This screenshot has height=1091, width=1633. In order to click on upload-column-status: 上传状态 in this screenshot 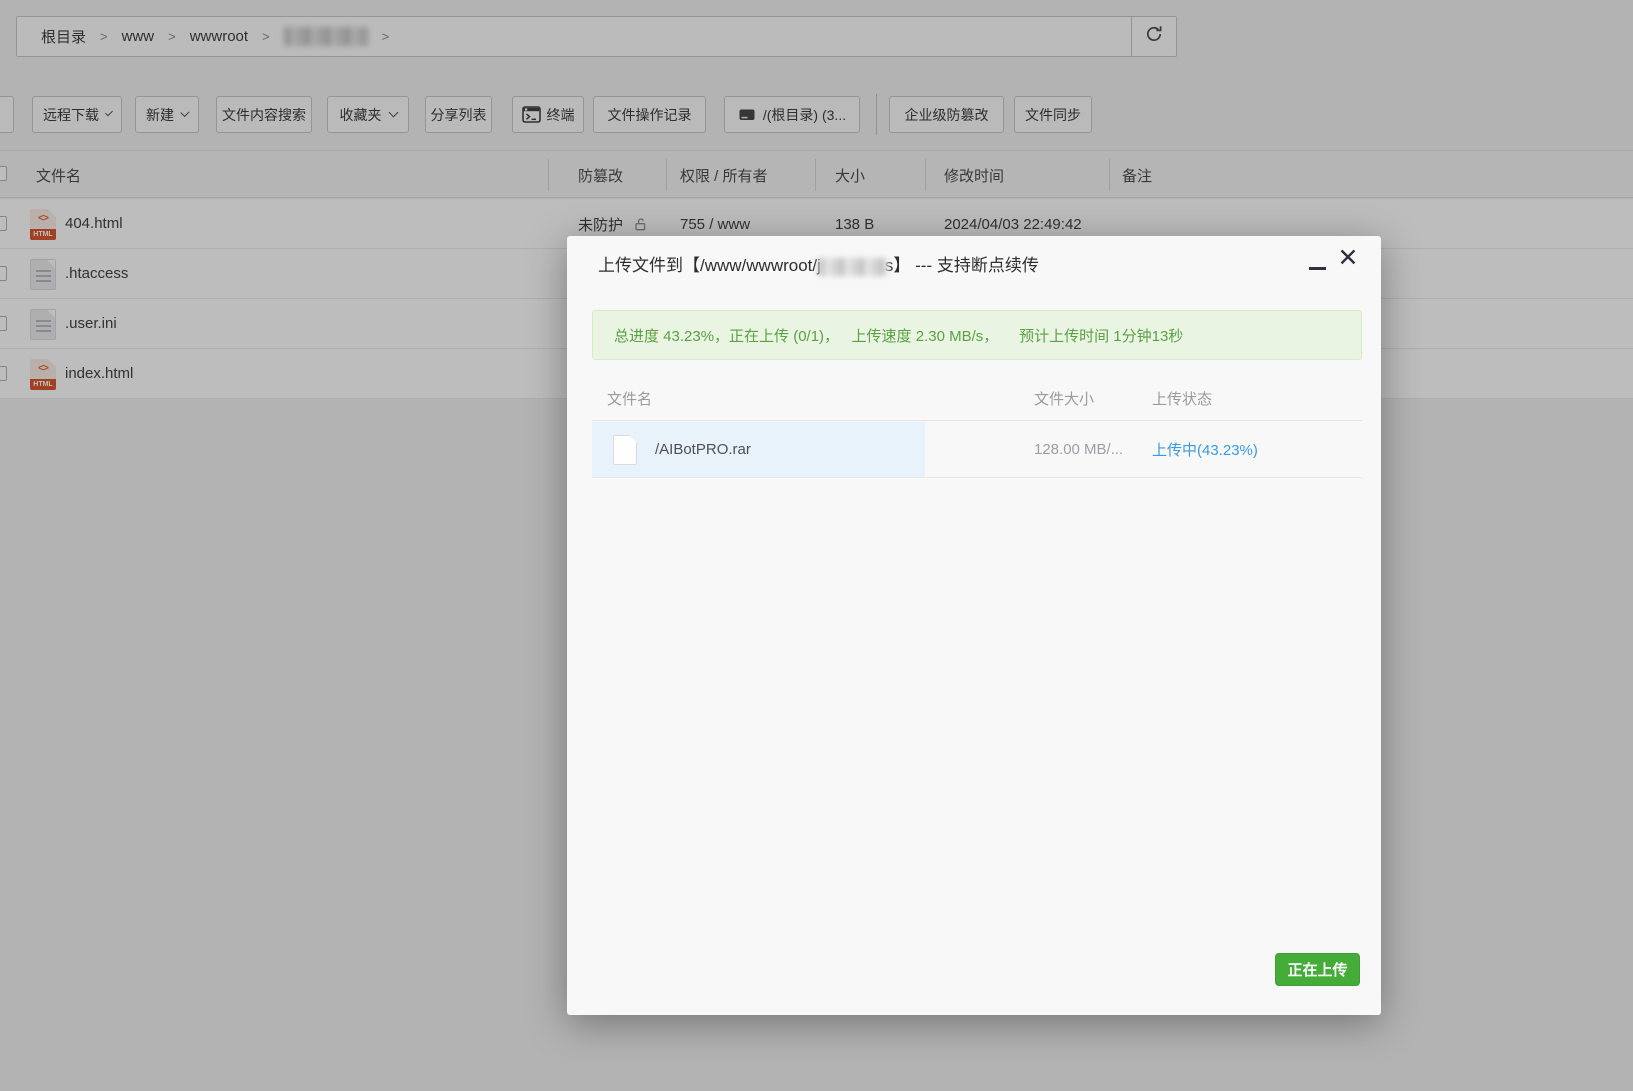, I will do `click(1182, 399)`.